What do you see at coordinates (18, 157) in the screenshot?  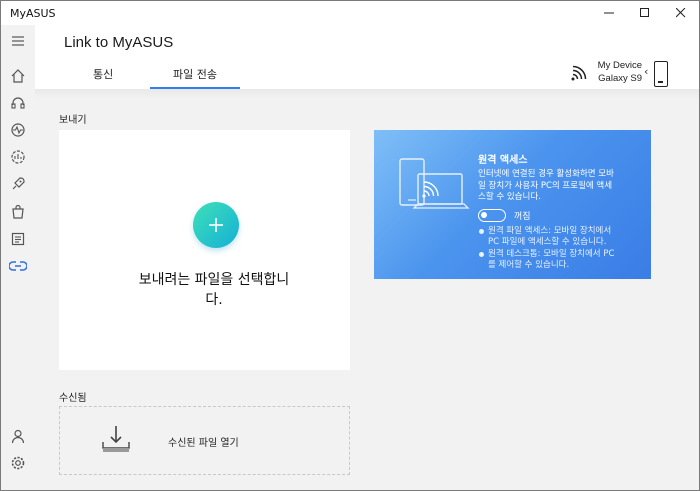 I see `hardware-settings-icon` at bounding box center [18, 157].